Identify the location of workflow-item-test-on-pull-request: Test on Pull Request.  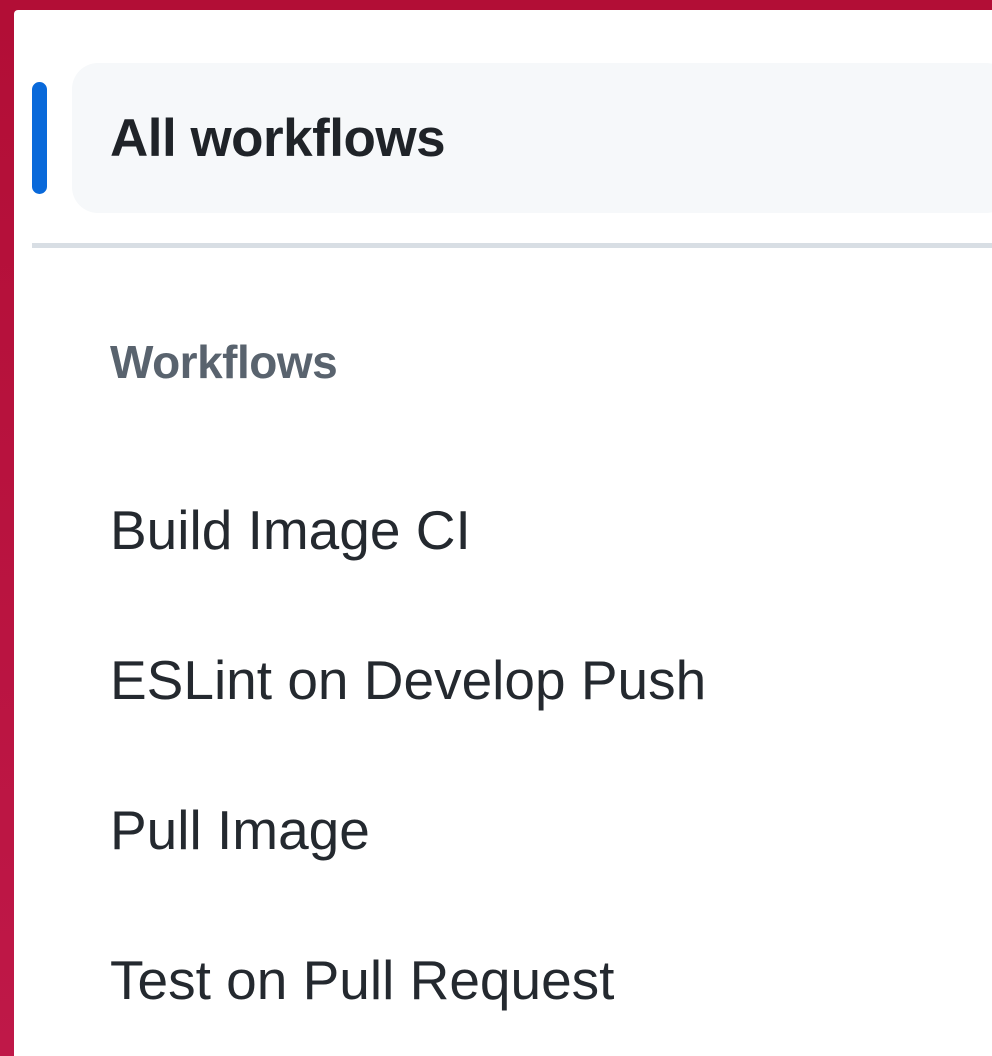
(540, 980).